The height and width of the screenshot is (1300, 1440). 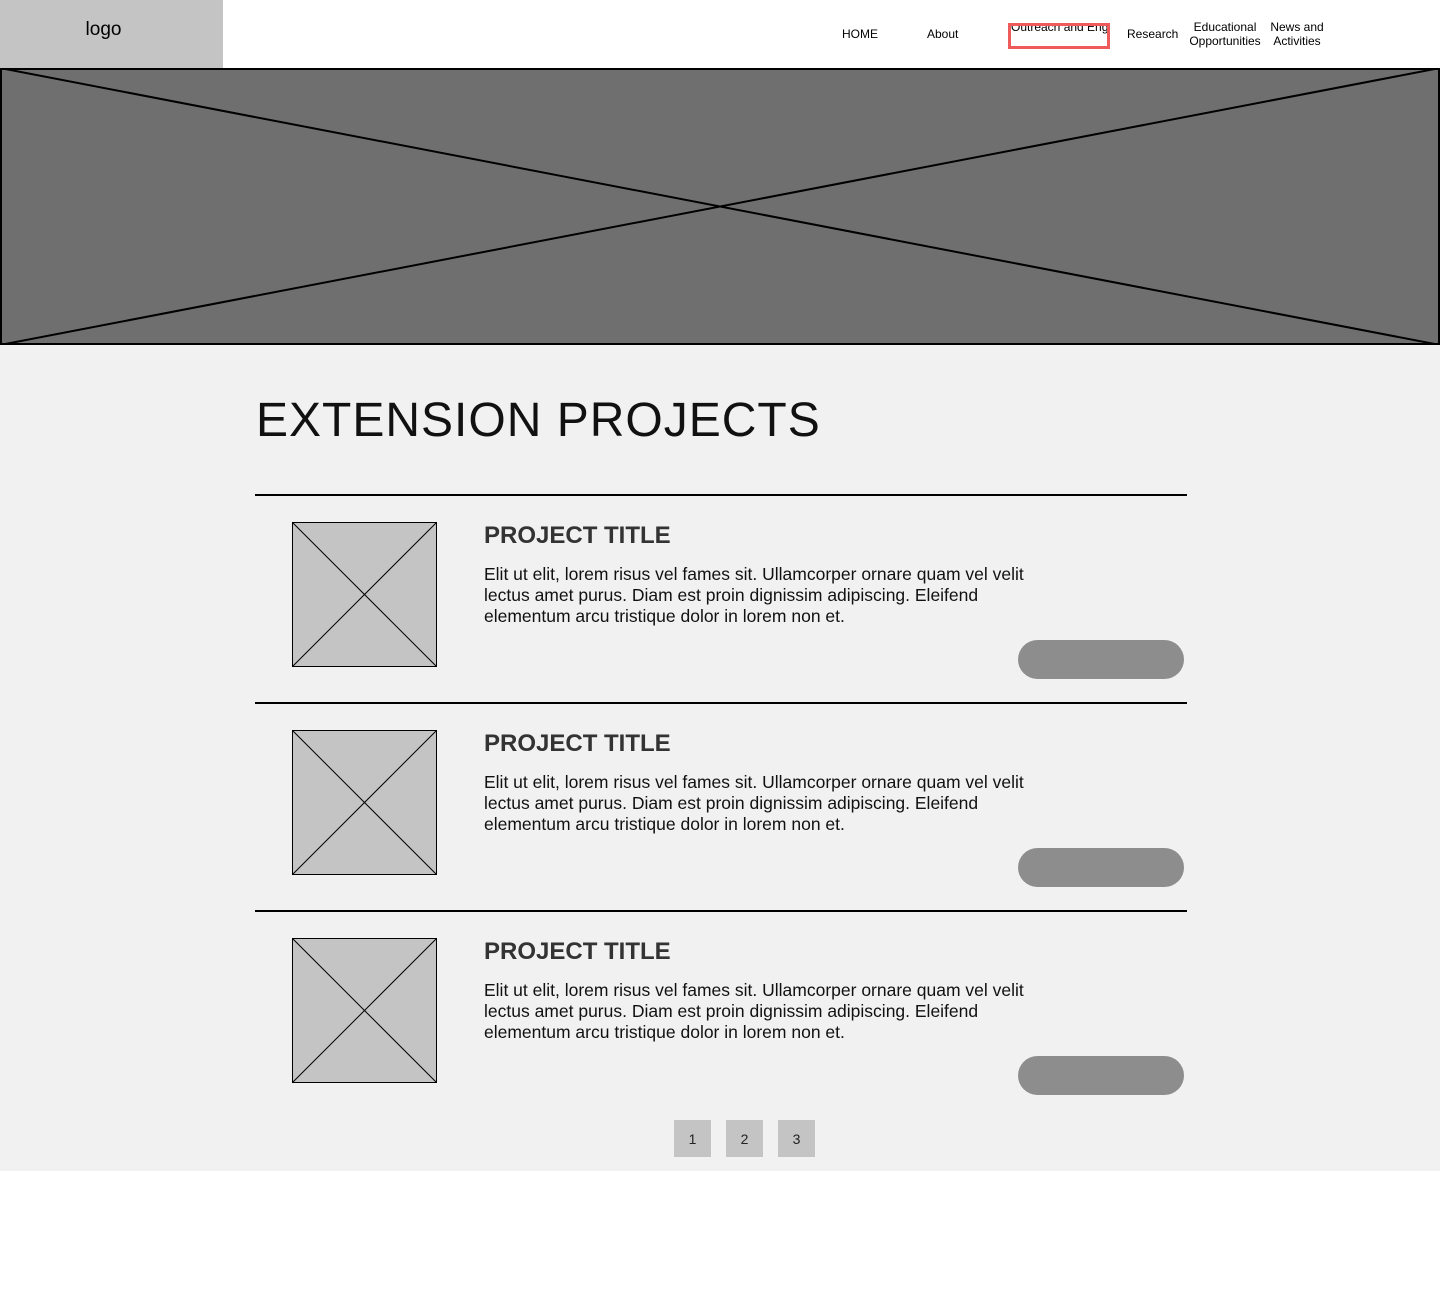 I want to click on nav-item-research: Research, so click(x=1152, y=34).